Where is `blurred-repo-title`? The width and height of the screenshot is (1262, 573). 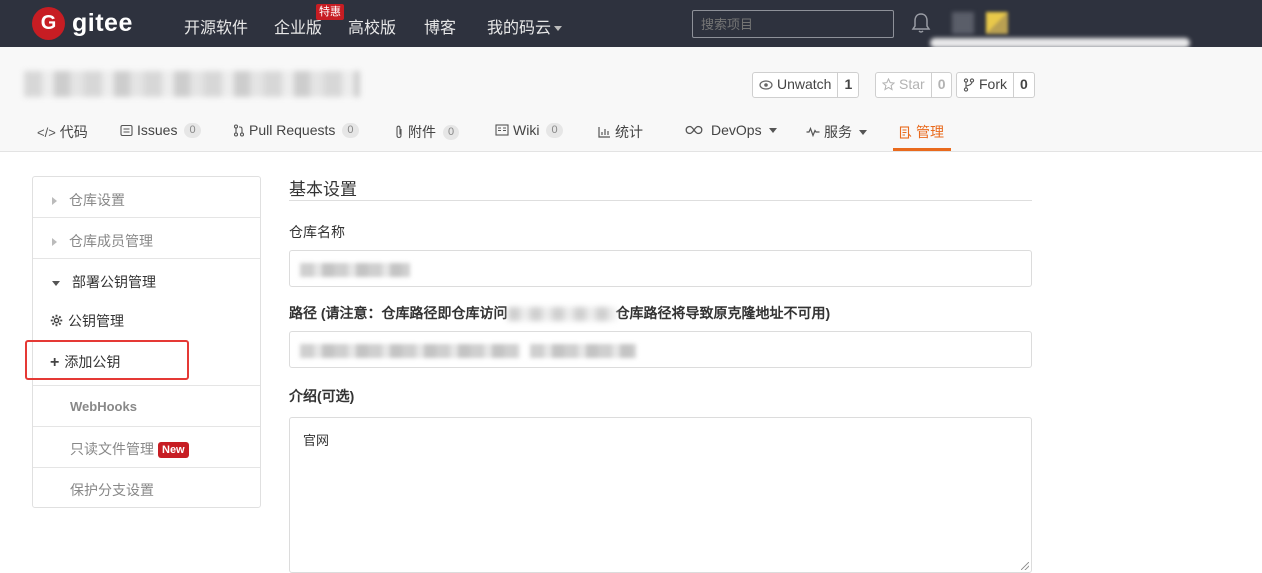
blurred-repo-title is located at coordinates (192, 84).